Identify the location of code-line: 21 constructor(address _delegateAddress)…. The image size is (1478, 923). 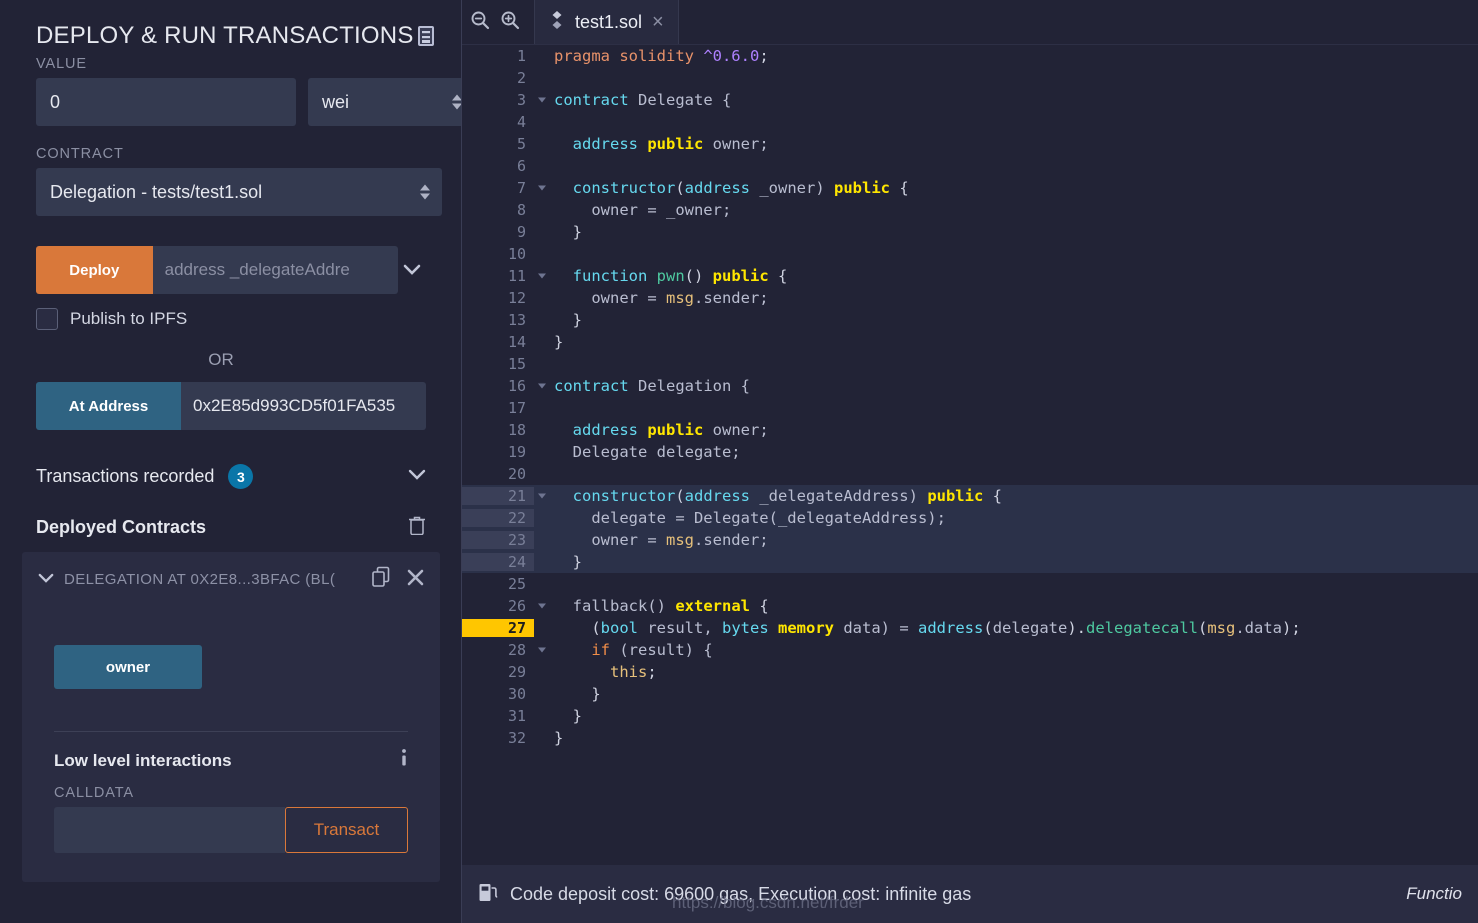
(970, 496).